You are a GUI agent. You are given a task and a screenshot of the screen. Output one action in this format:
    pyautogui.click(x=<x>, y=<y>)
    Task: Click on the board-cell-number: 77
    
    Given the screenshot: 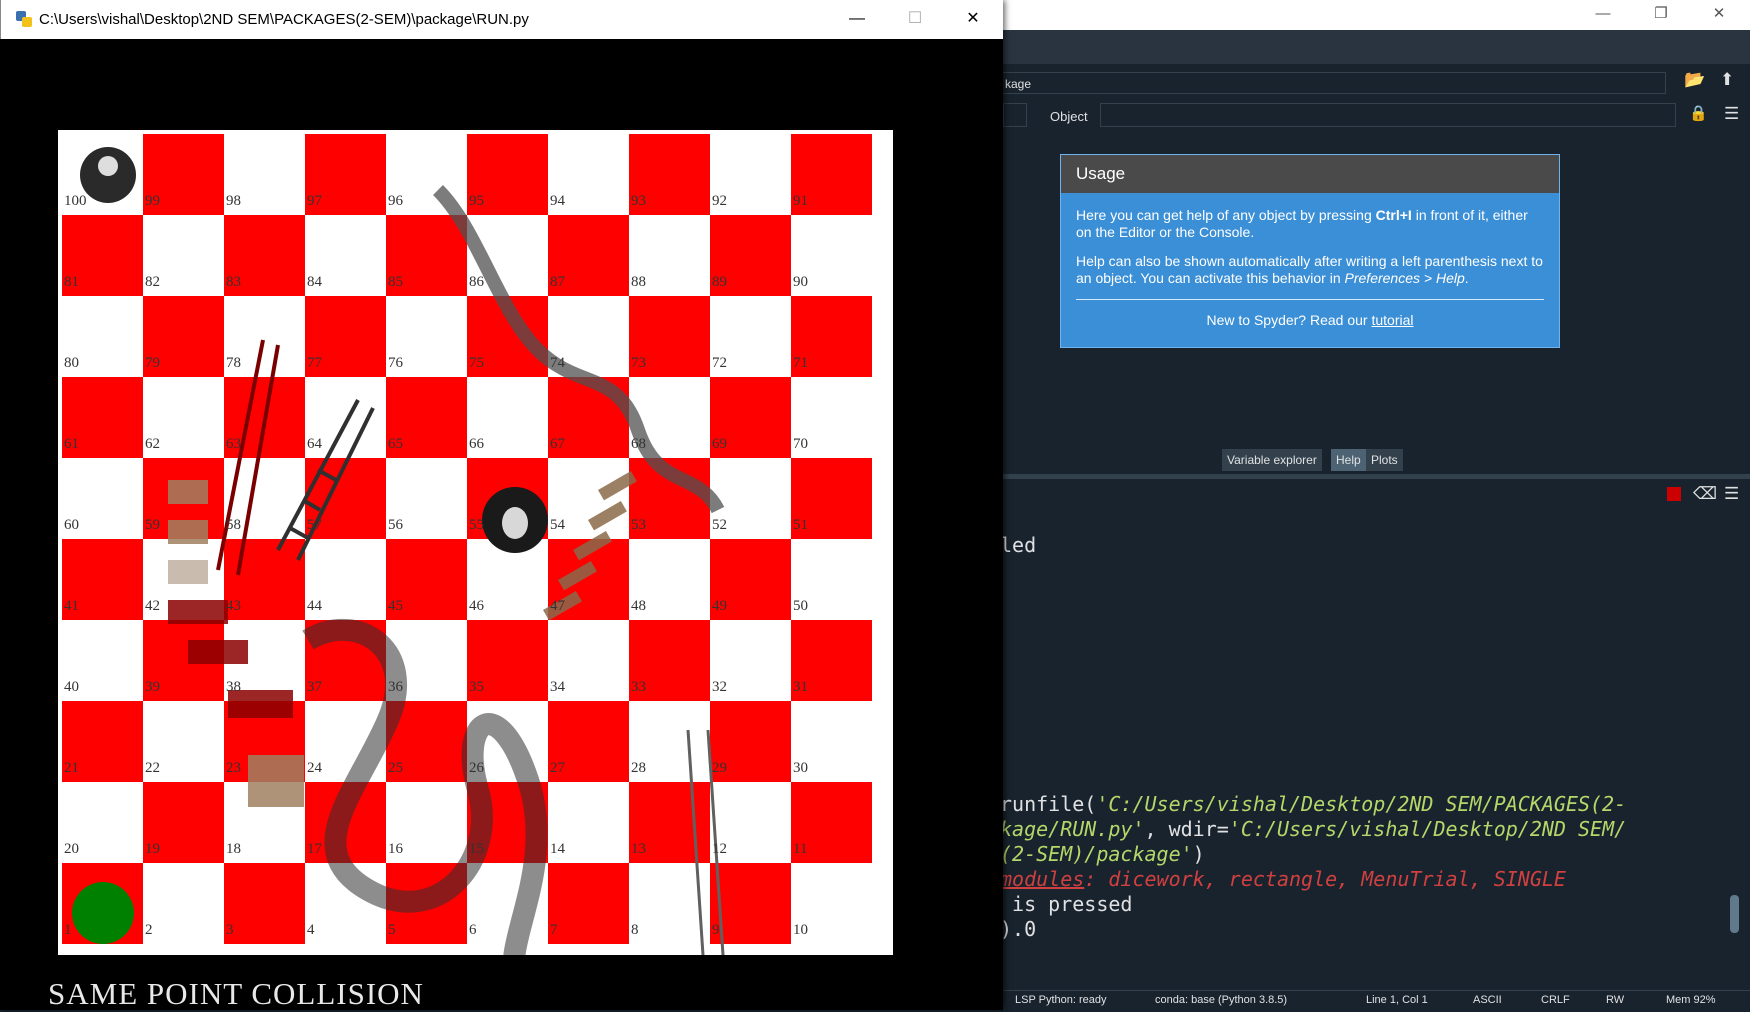 What is the action you would take?
    pyautogui.click(x=314, y=363)
    